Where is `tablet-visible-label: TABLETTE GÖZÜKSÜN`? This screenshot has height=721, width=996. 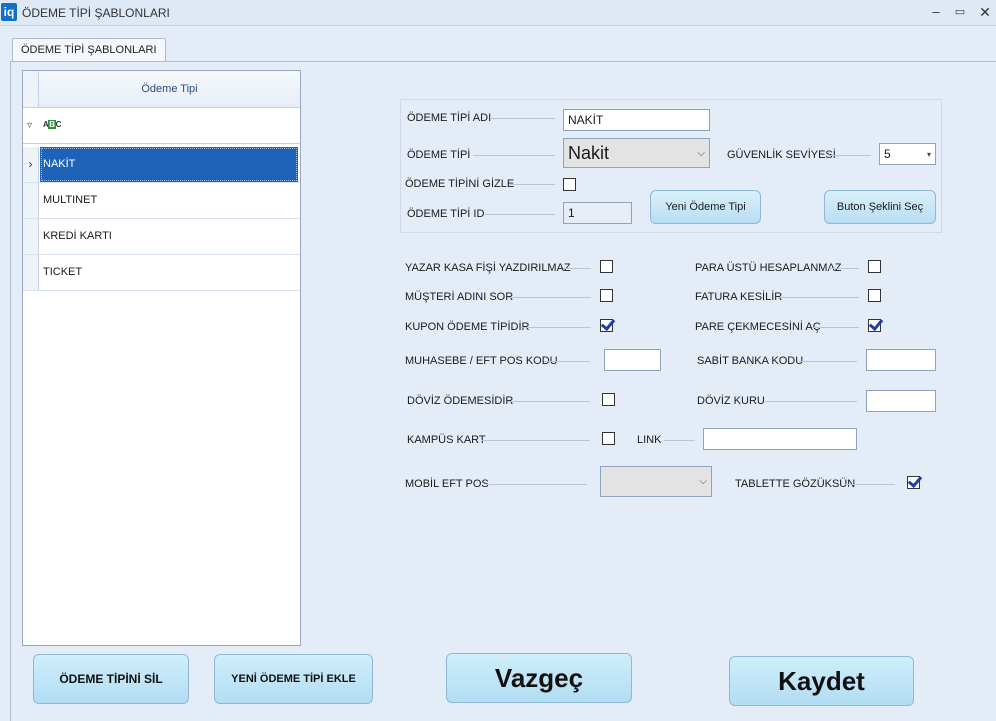 tablet-visible-label: TABLETTE GÖZÜKSÜN is located at coordinates (795, 484).